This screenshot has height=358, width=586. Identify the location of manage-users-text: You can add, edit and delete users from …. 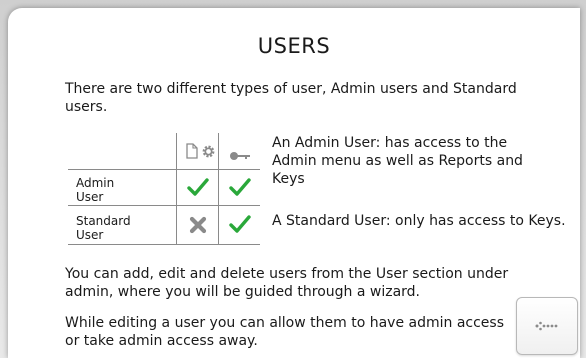
(287, 283).